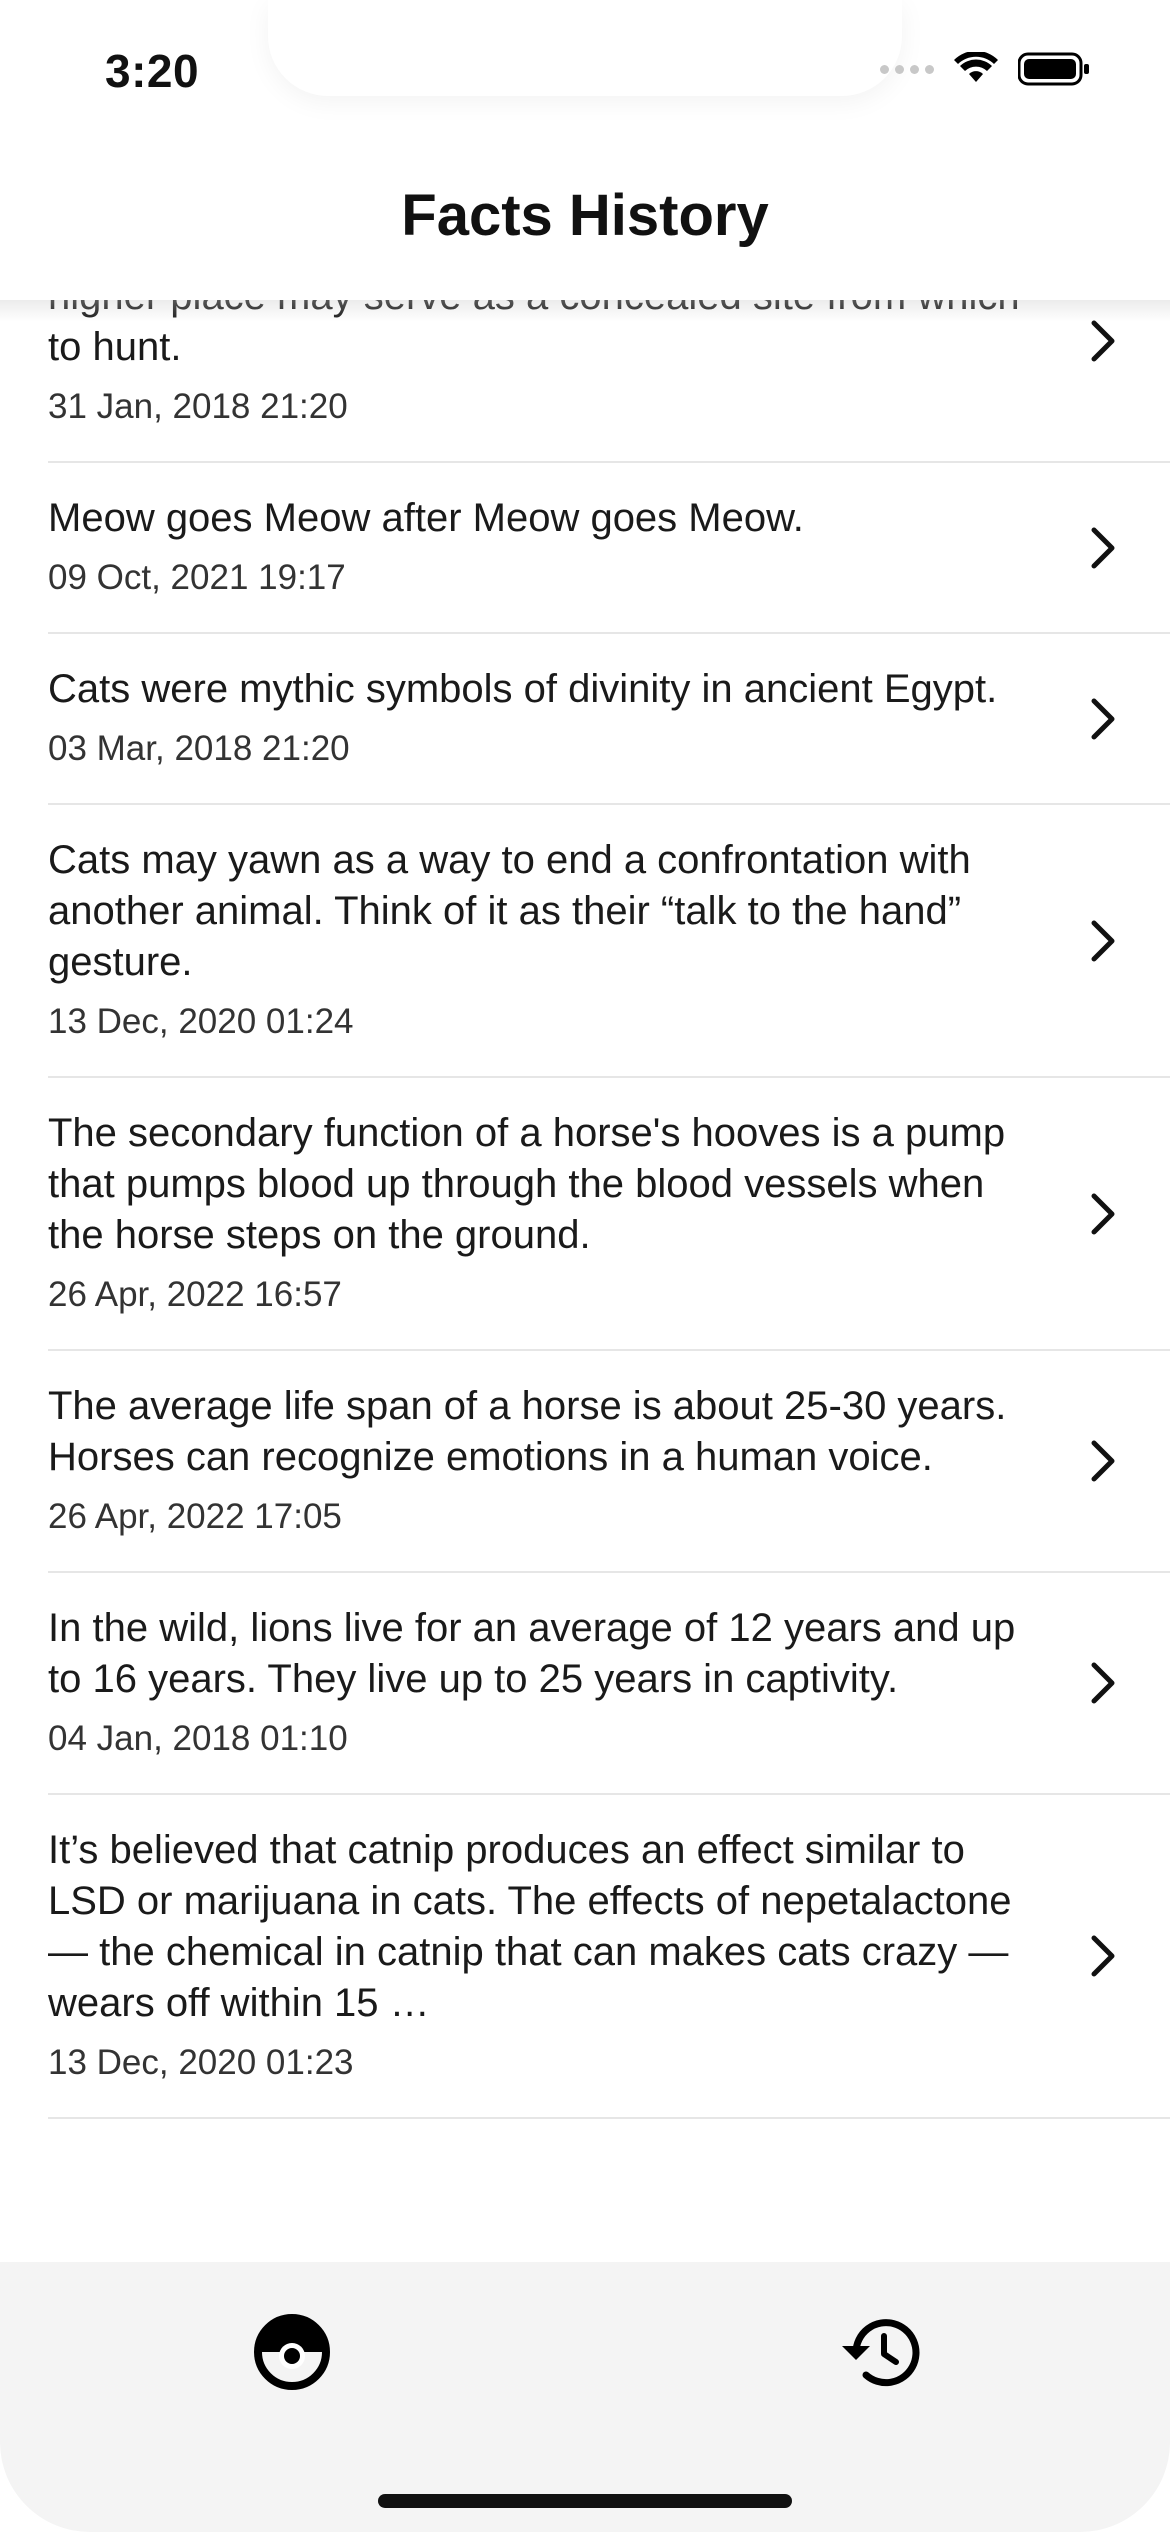 The width and height of the screenshot is (1170, 2532). I want to click on fact-date: 26 Apr, 2022 17:05, so click(195, 1516).